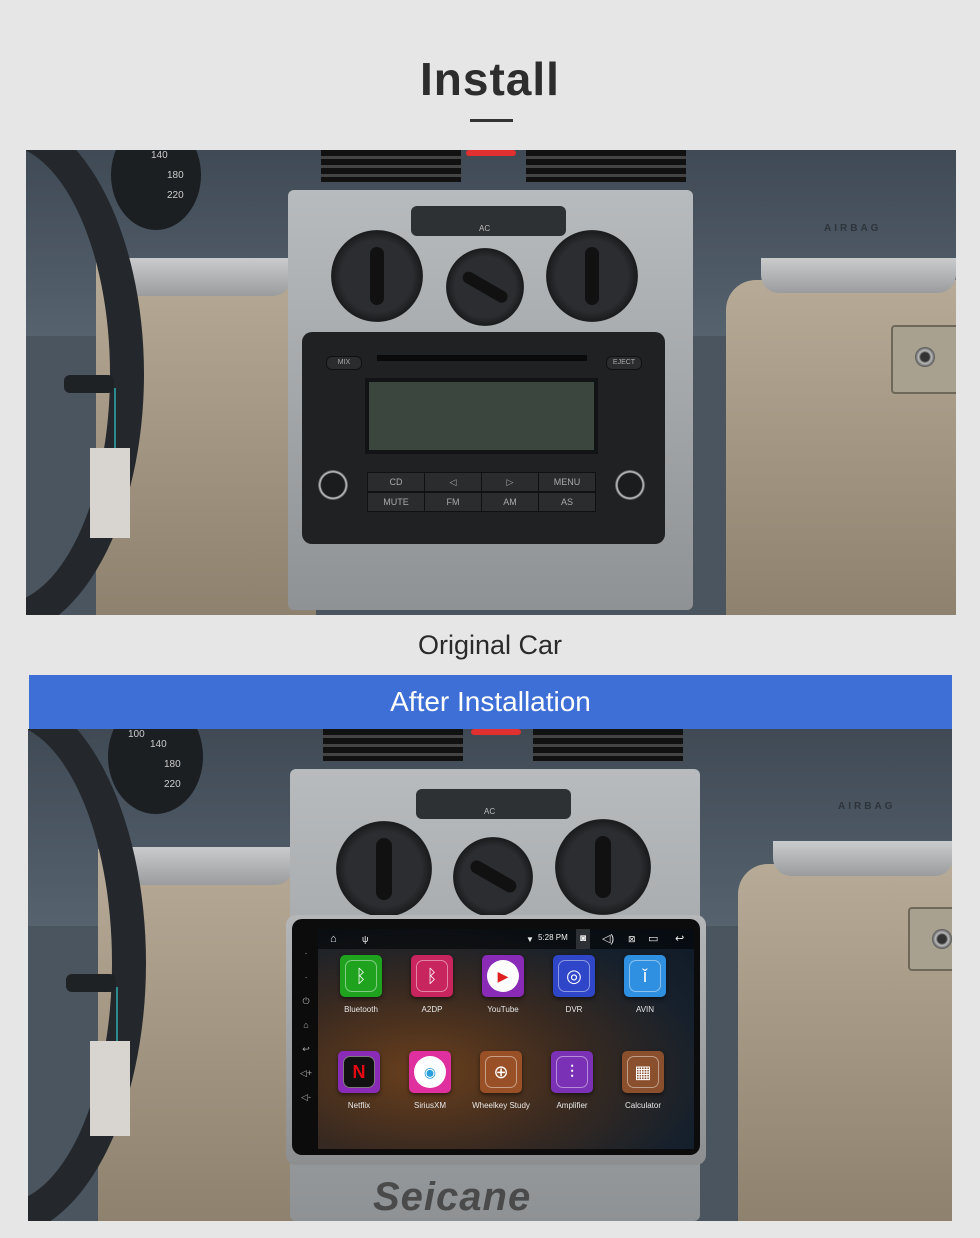 Image resolution: width=980 pixels, height=1238 pixels. What do you see at coordinates (432, 976) in the screenshot?
I see `bluetooth-audio-icon: ᛒ` at bounding box center [432, 976].